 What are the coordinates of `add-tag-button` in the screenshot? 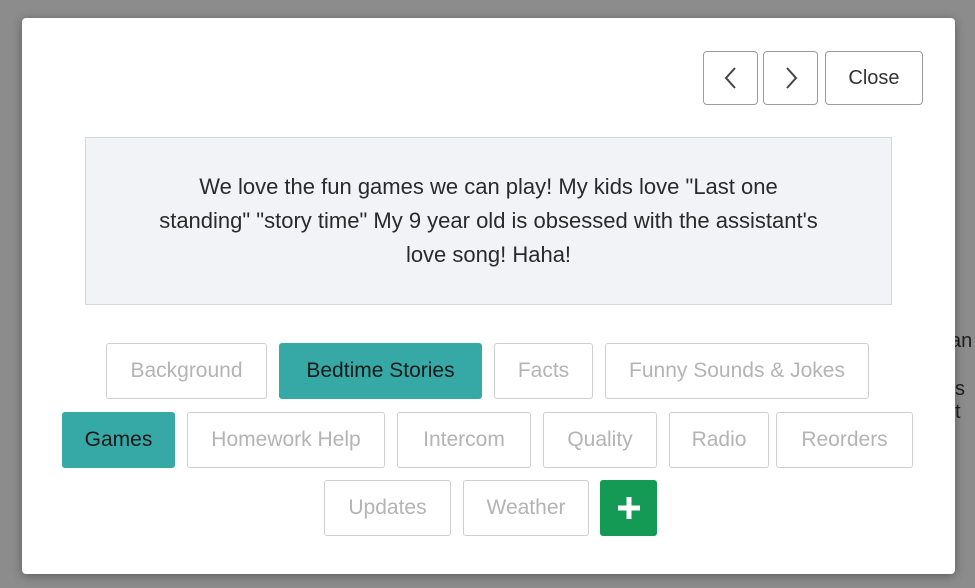 It's located at (628, 508).